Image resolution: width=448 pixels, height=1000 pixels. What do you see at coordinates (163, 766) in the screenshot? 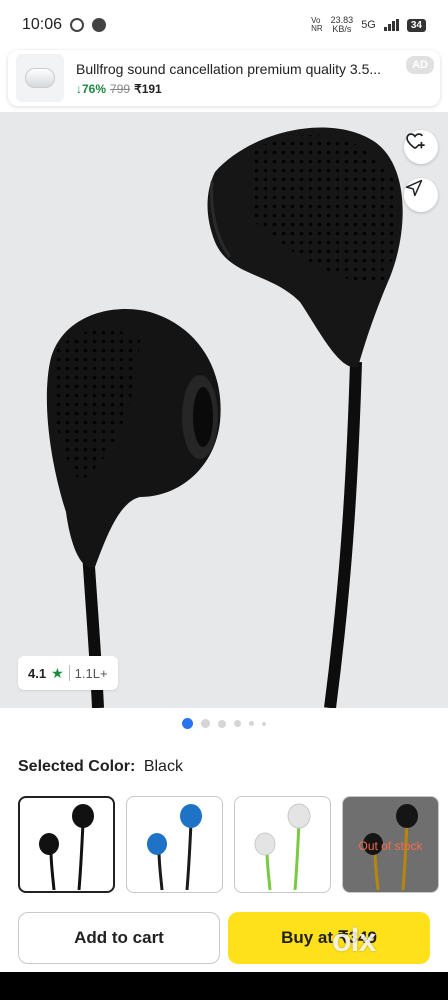
I see `selected-color-value: Black` at bounding box center [163, 766].